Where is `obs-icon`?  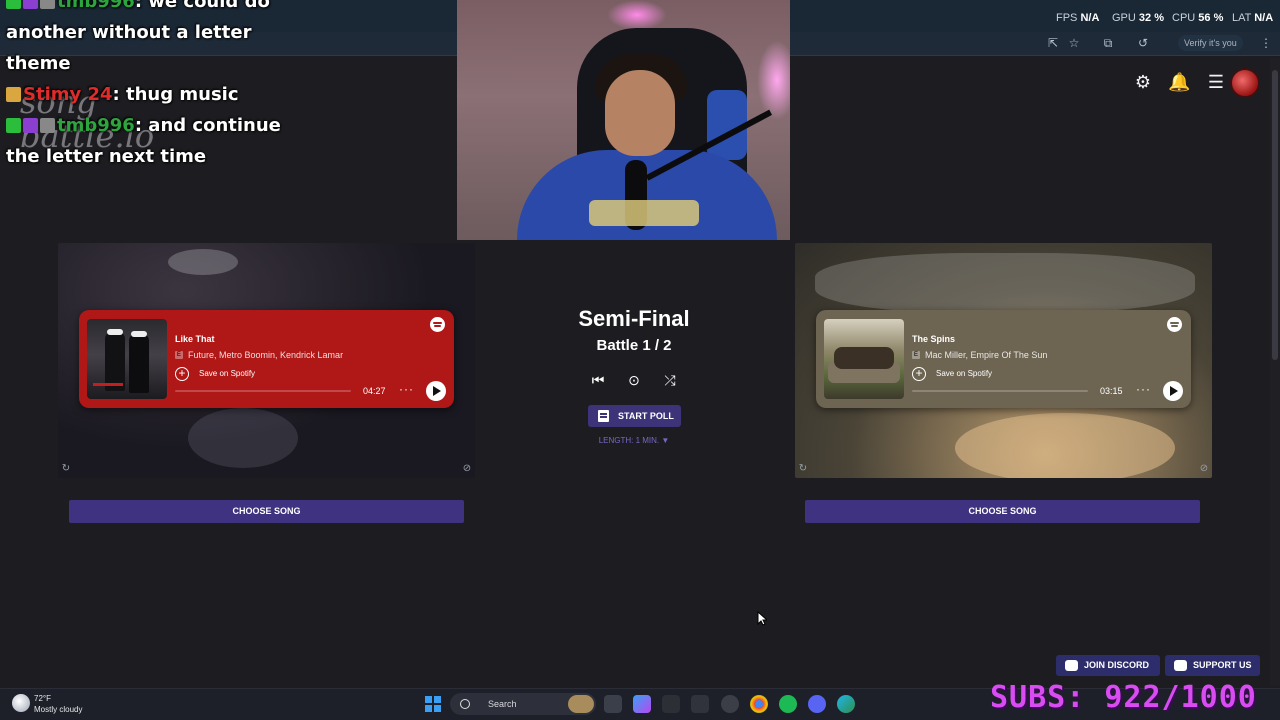
obs-icon is located at coordinates (730, 704).